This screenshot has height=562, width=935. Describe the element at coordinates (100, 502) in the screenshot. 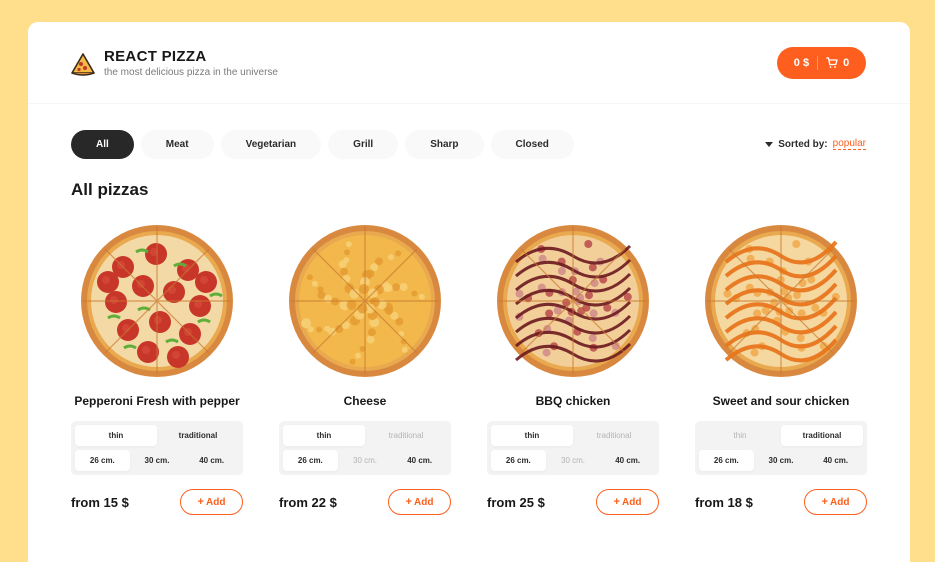

I see `pizza-price: from 15 $` at that location.